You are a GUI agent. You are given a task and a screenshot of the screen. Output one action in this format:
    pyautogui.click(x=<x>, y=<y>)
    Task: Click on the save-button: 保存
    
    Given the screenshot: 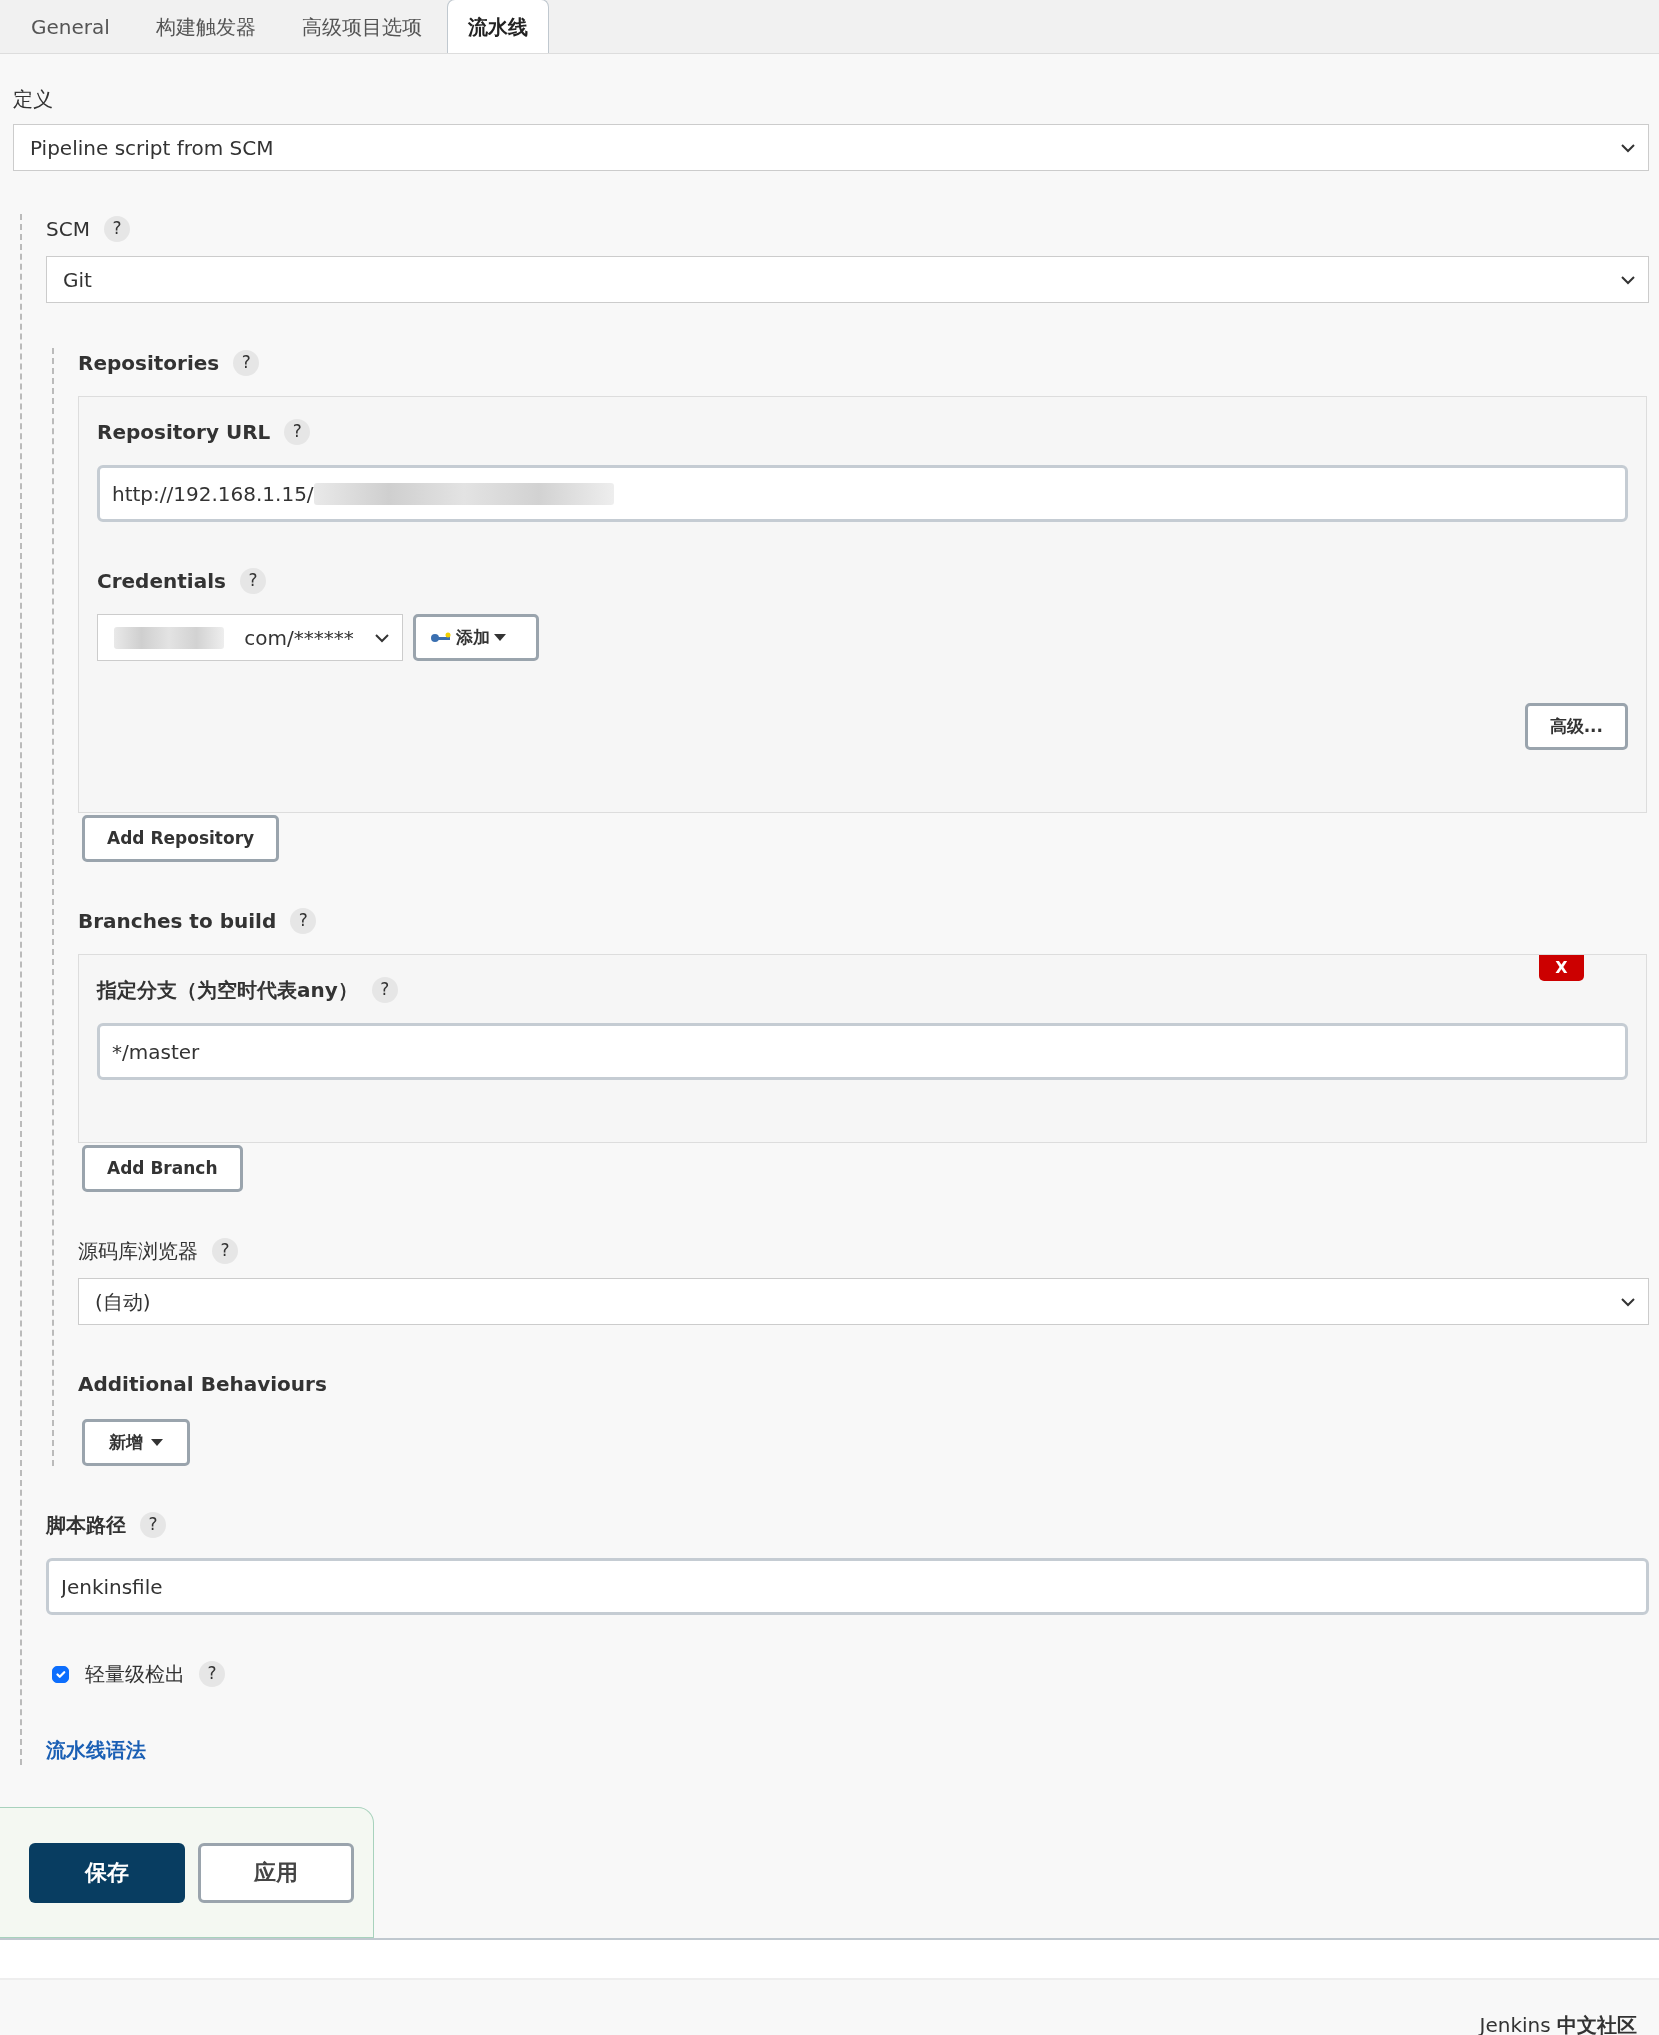 What is the action you would take?
    pyautogui.click(x=107, y=1872)
    